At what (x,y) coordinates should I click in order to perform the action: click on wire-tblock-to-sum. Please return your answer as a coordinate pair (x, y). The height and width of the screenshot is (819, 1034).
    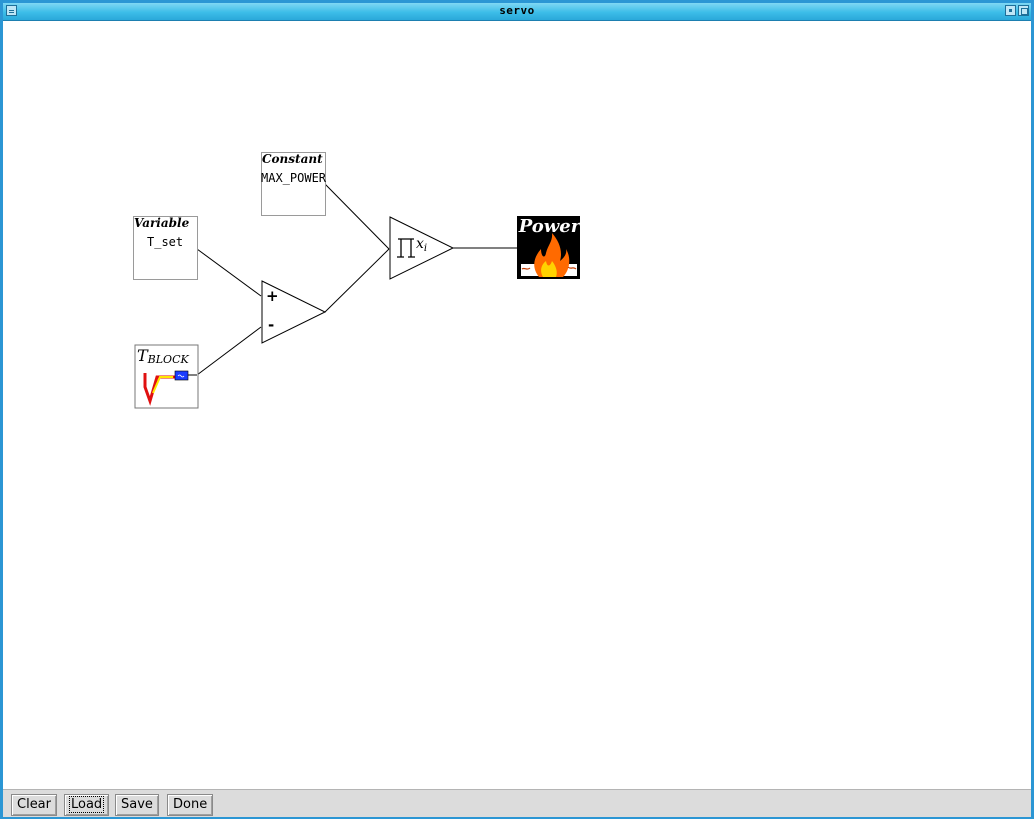
    Looking at the image, I should click on (229, 351).